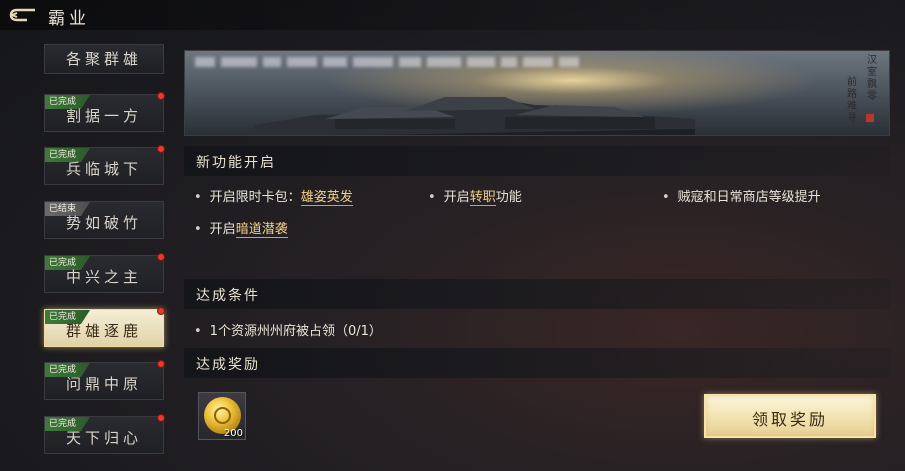 Image resolution: width=905 pixels, height=471 pixels. I want to click on chapter-banner: 汉室飘零 前路难寻, so click(537, 93).